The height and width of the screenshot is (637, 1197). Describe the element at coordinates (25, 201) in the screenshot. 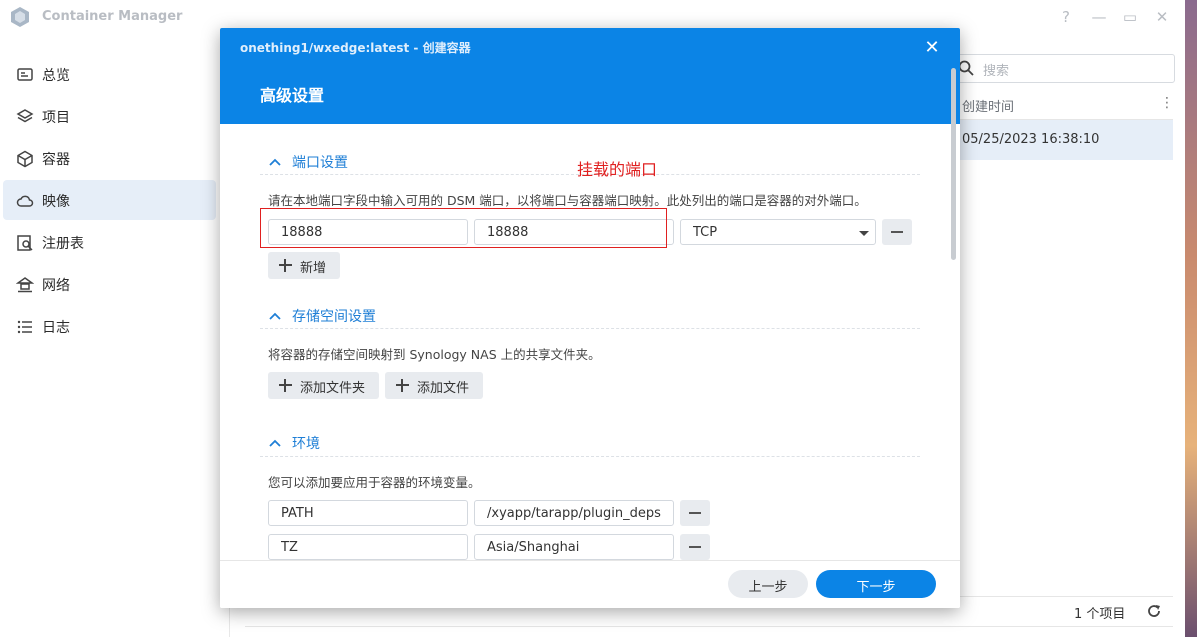

I see `image-cloud-icon` at that location.